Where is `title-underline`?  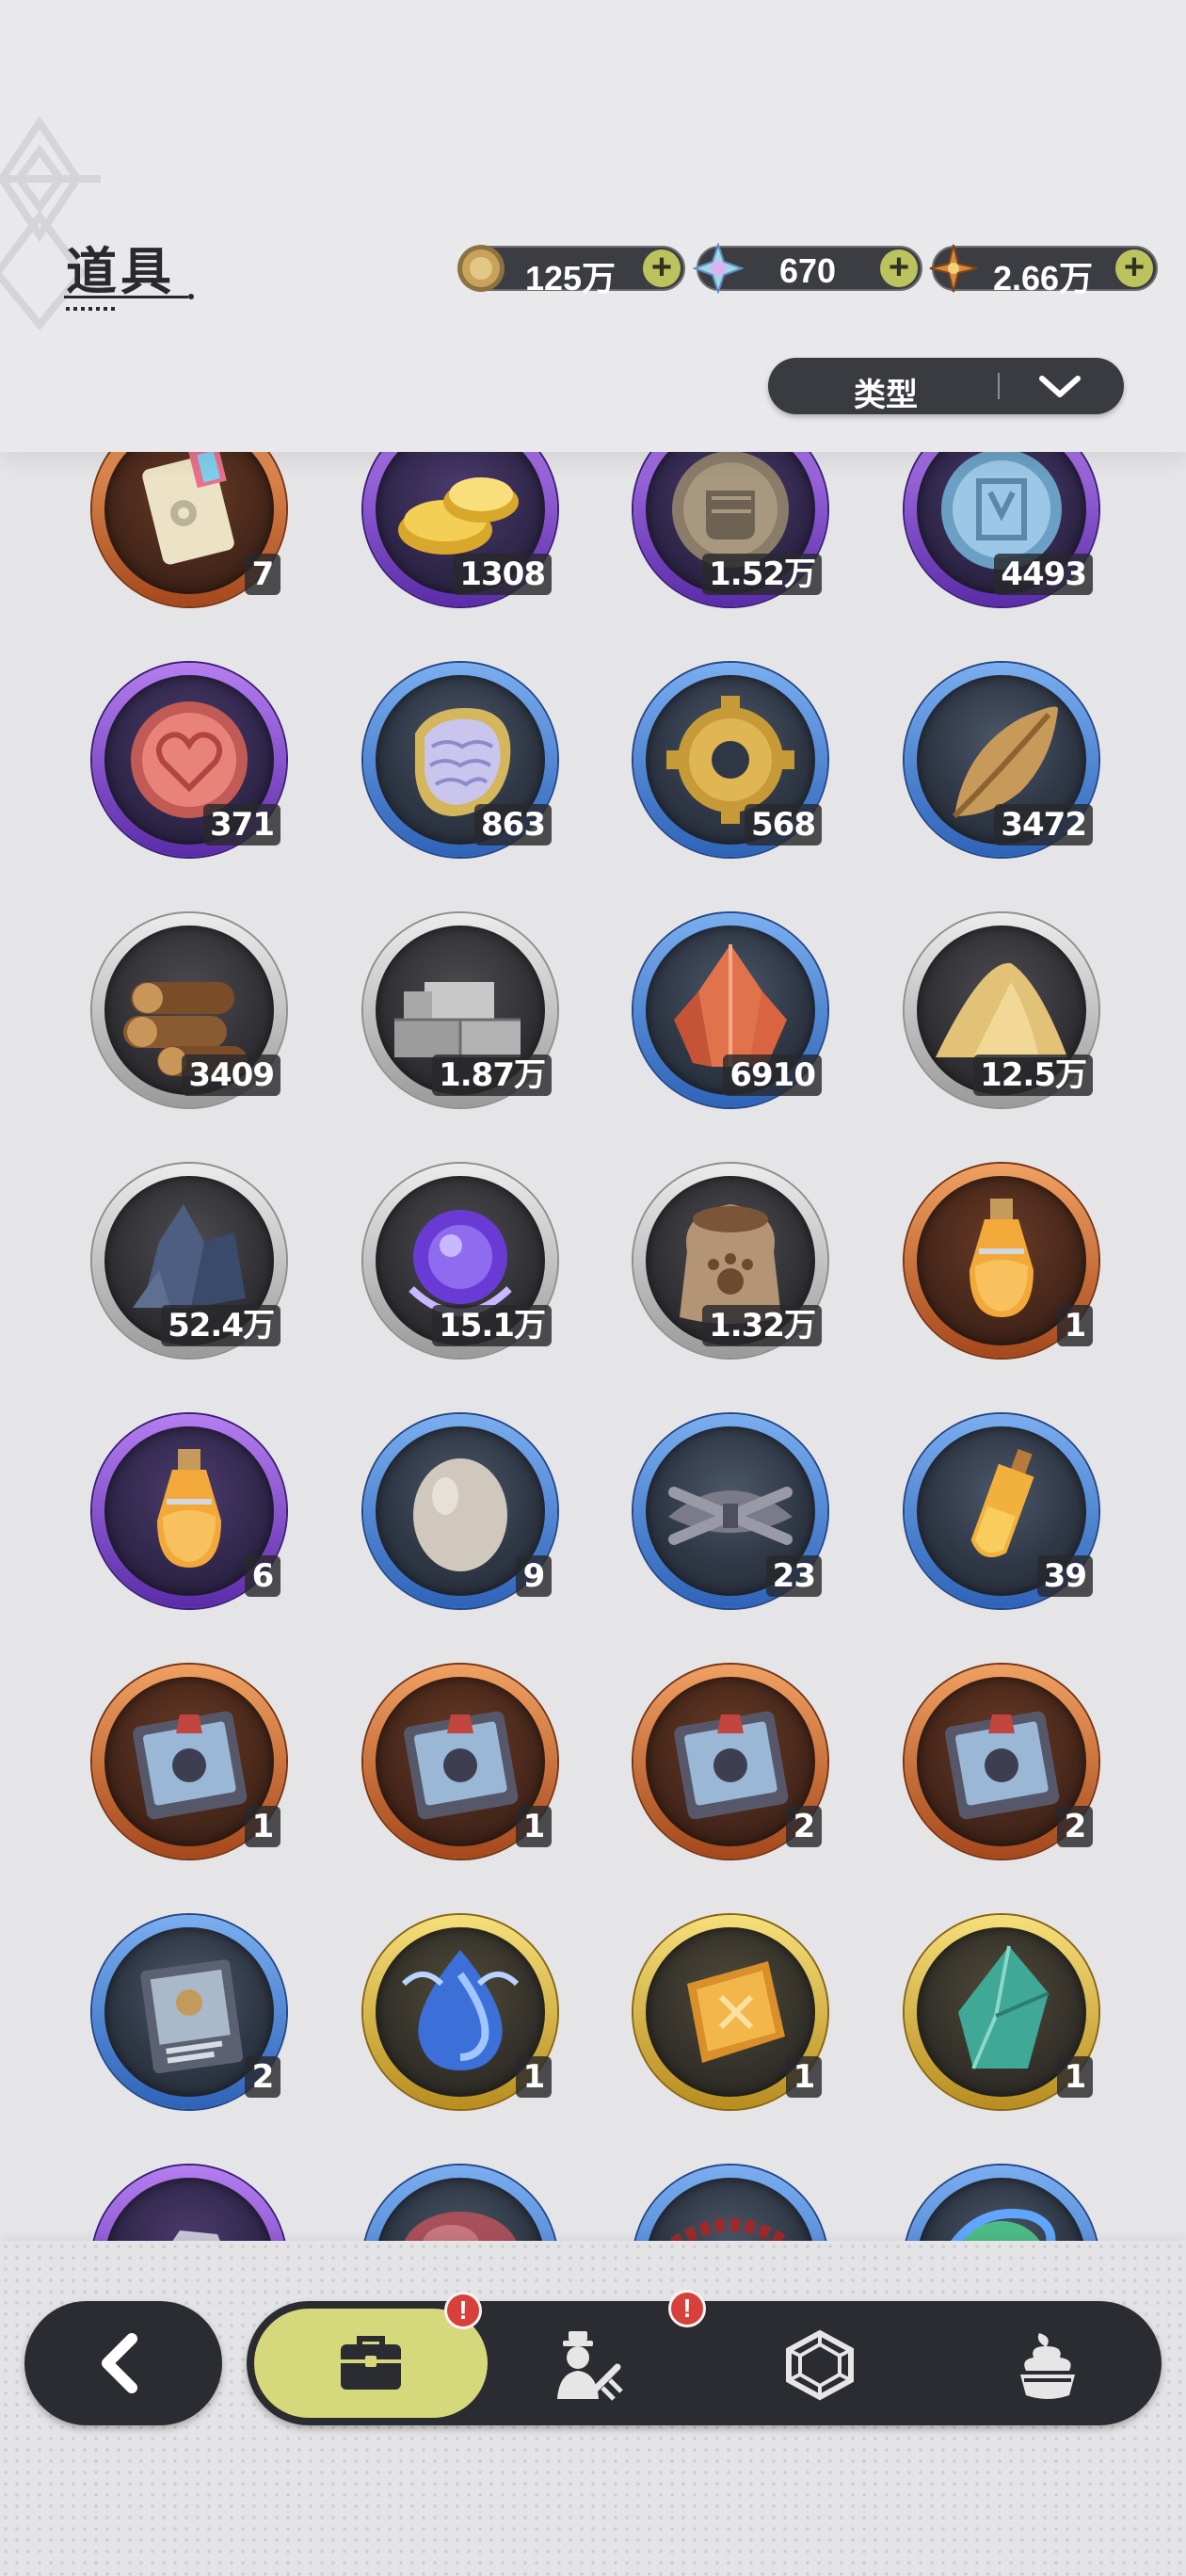 title-underline is located at coordinates (129, 296).